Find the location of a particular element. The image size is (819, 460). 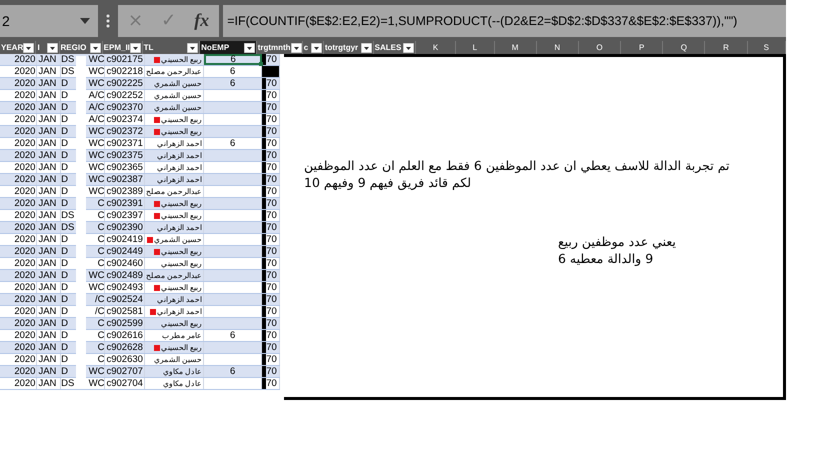

table-cell: c902387 is located at coordinates (125, 179).